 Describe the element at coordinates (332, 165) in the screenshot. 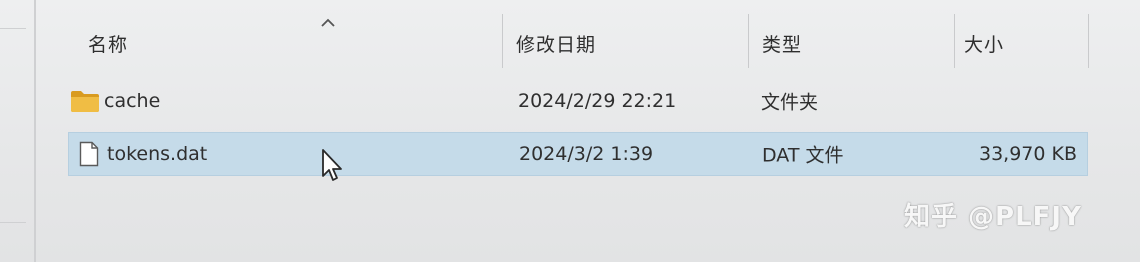

I see `mouse-pointer-icon` at that location.